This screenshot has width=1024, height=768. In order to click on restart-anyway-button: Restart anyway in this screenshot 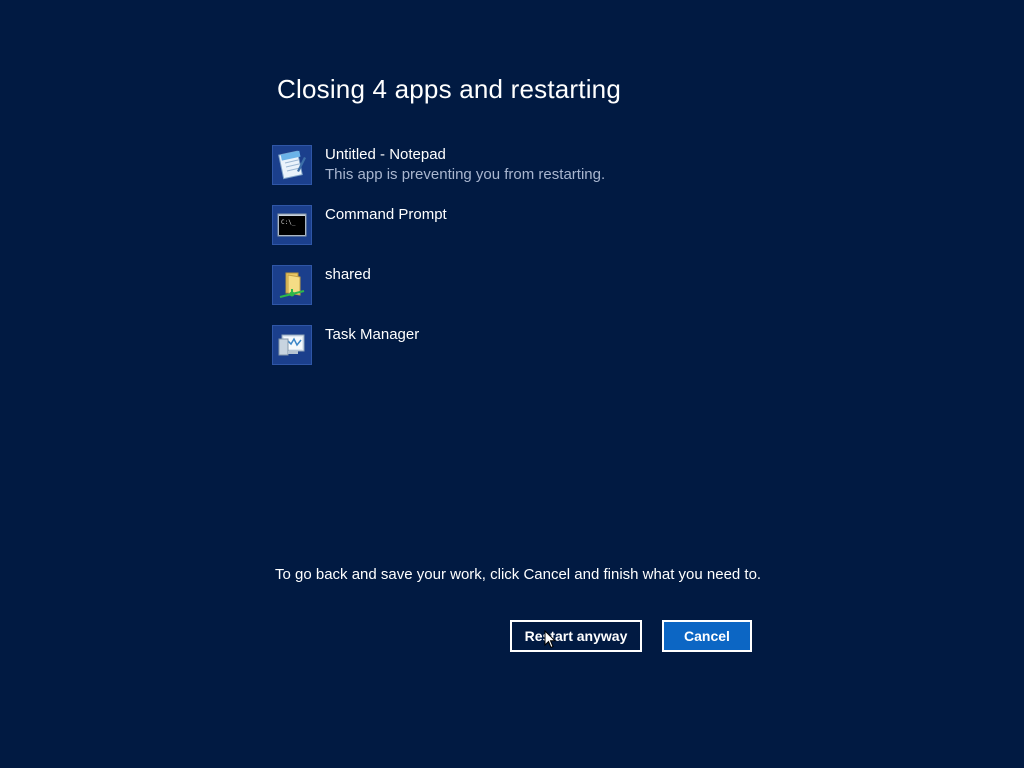, I will do `click(576, 636)`.